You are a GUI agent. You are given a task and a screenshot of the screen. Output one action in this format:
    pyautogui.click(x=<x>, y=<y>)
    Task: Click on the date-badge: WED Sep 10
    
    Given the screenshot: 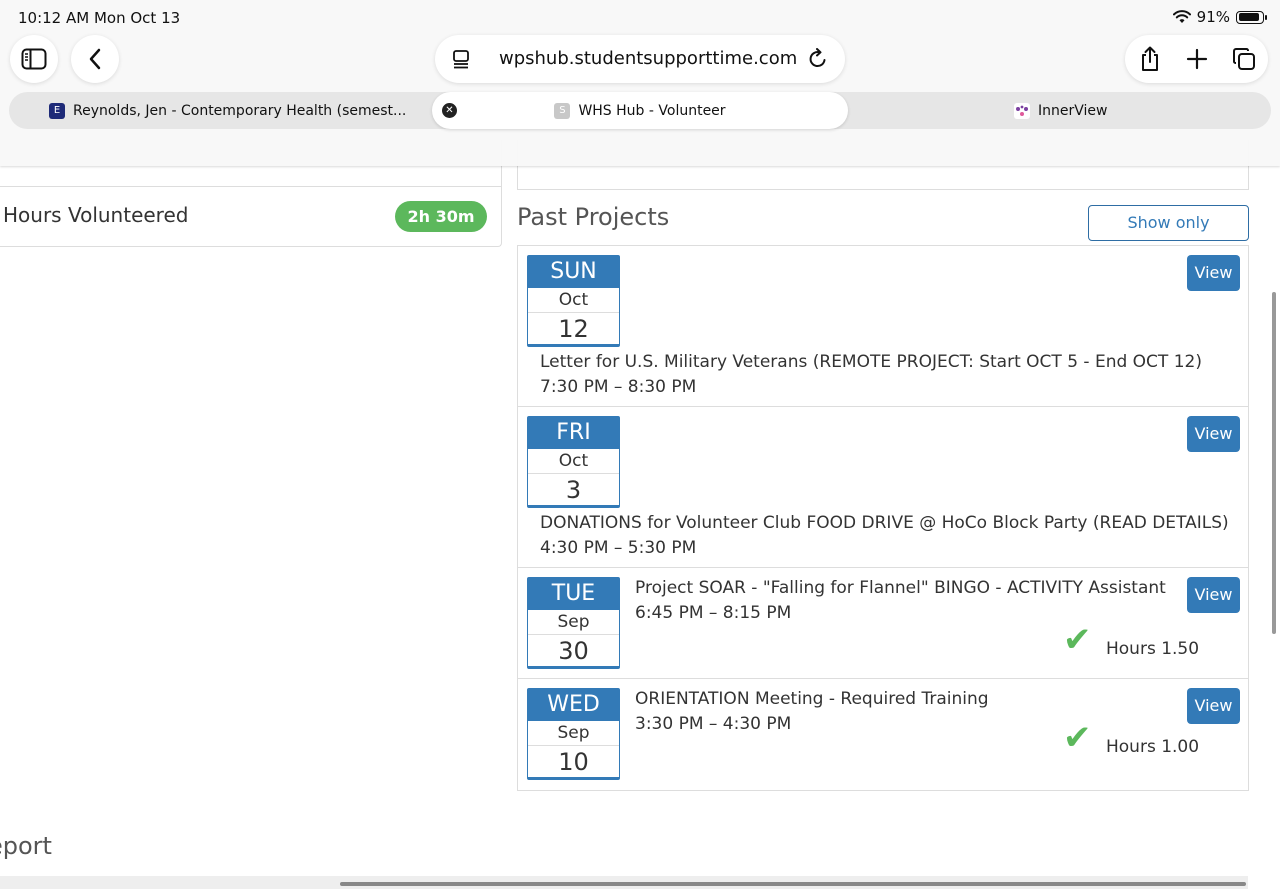 What is the action you would take?
    pyautogui.click(x=573, y=734)
    